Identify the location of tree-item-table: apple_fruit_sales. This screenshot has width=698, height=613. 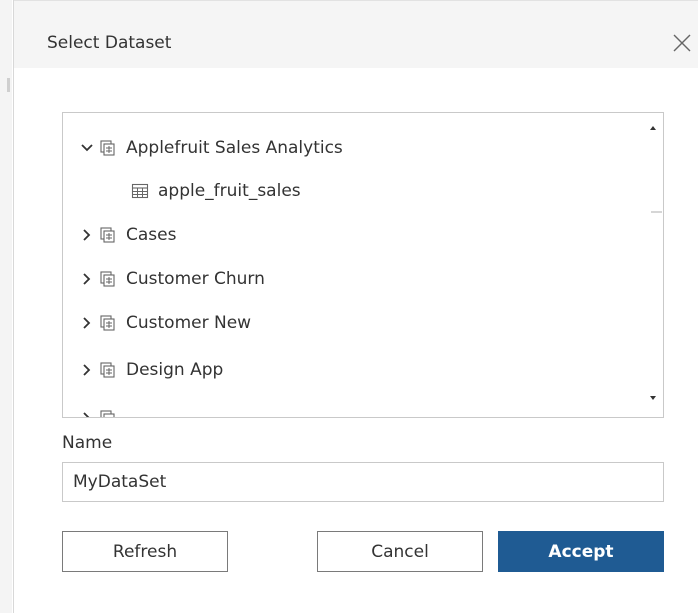
(397, 191).